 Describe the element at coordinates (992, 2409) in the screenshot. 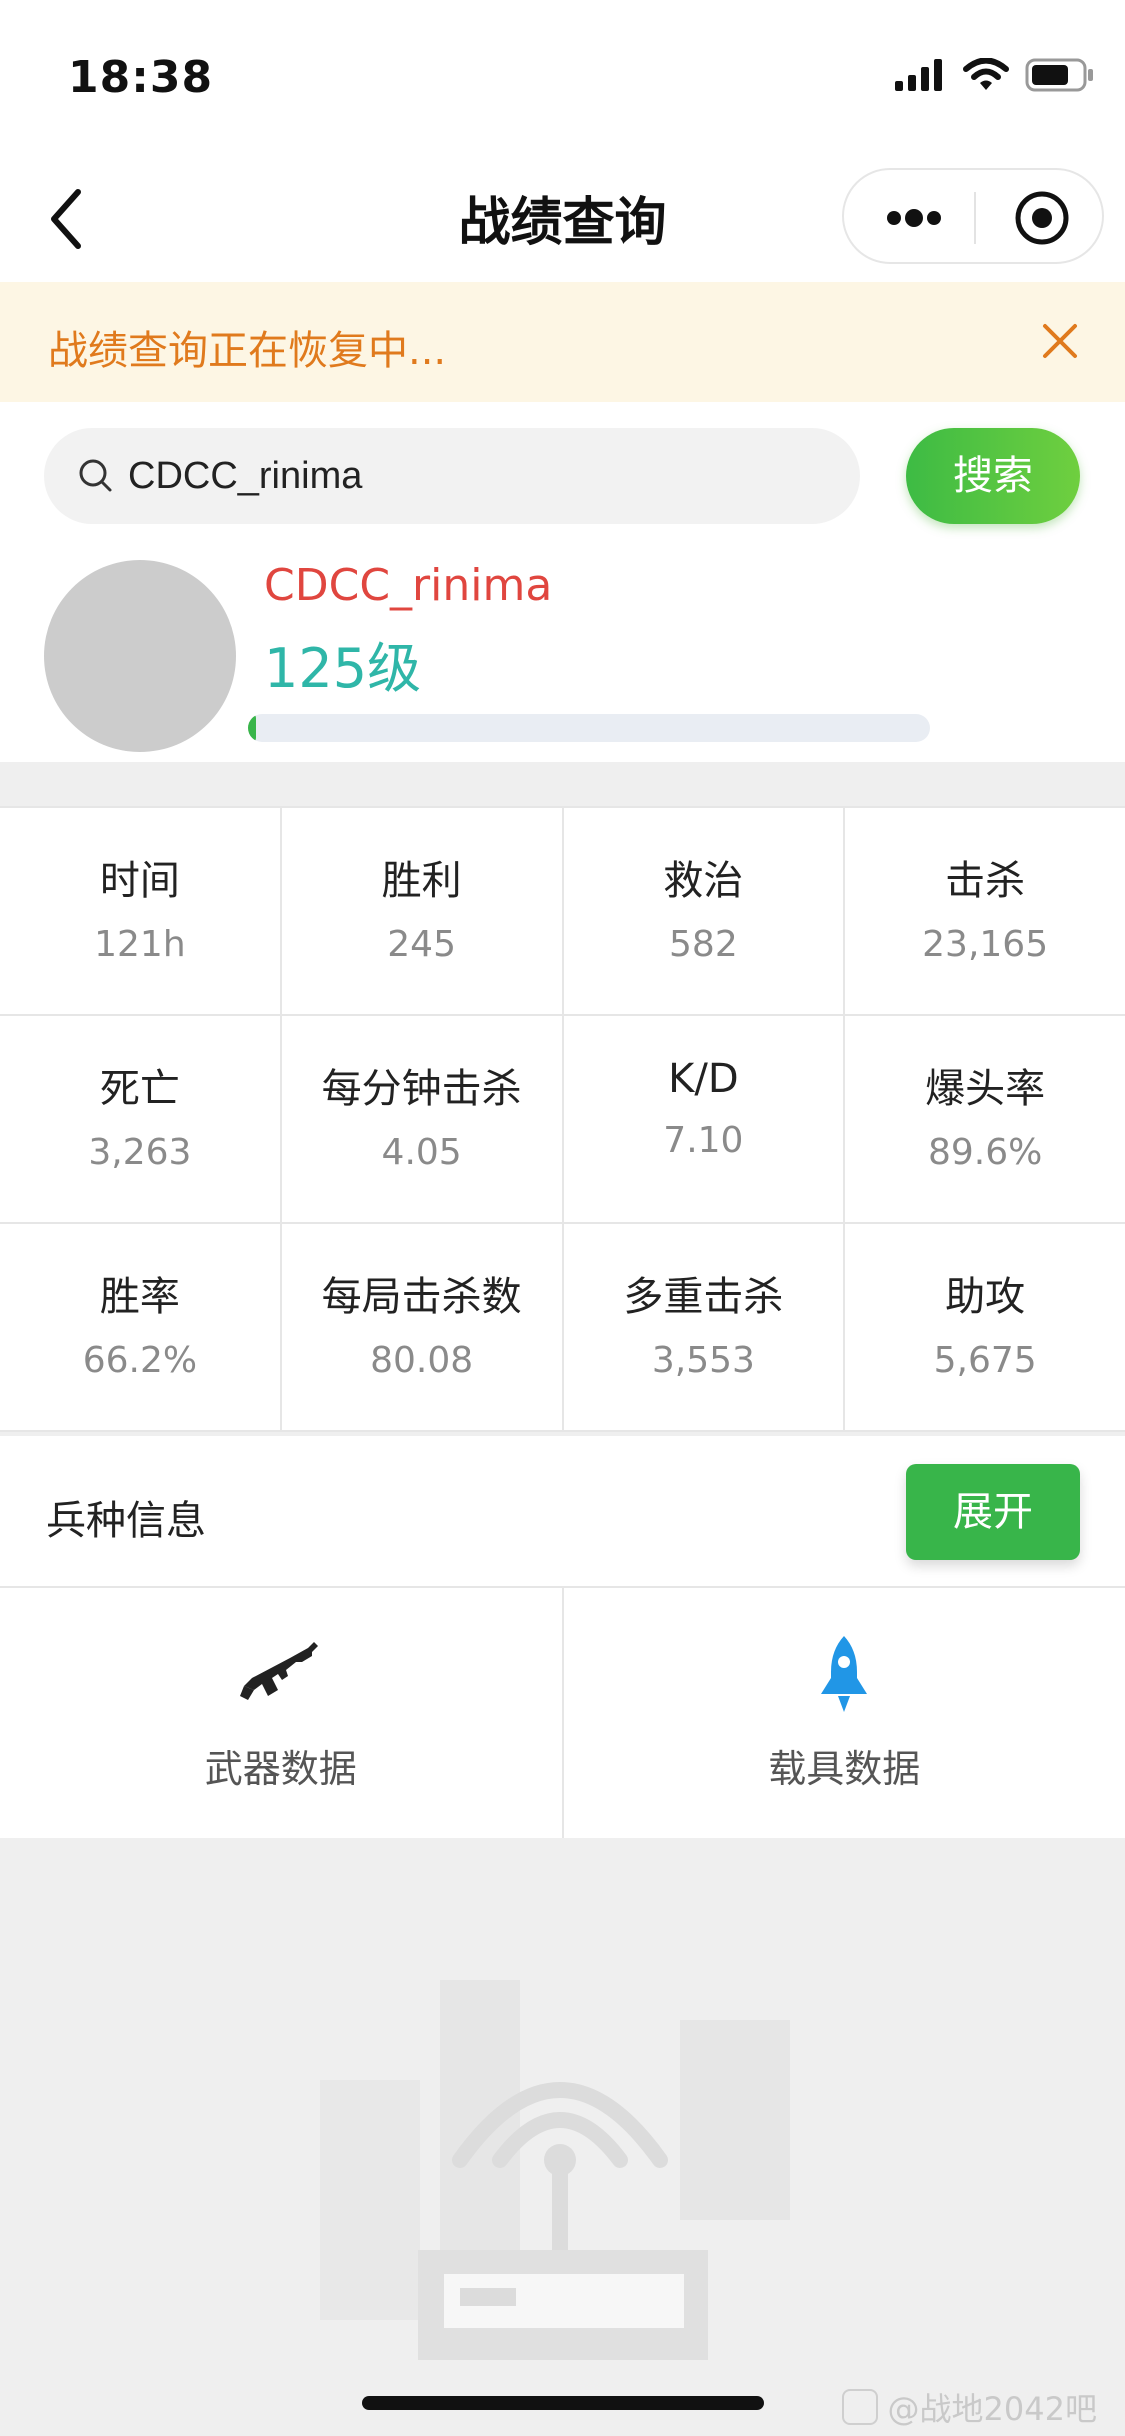

I see `watermark-text: @战地2042吧` at that location.